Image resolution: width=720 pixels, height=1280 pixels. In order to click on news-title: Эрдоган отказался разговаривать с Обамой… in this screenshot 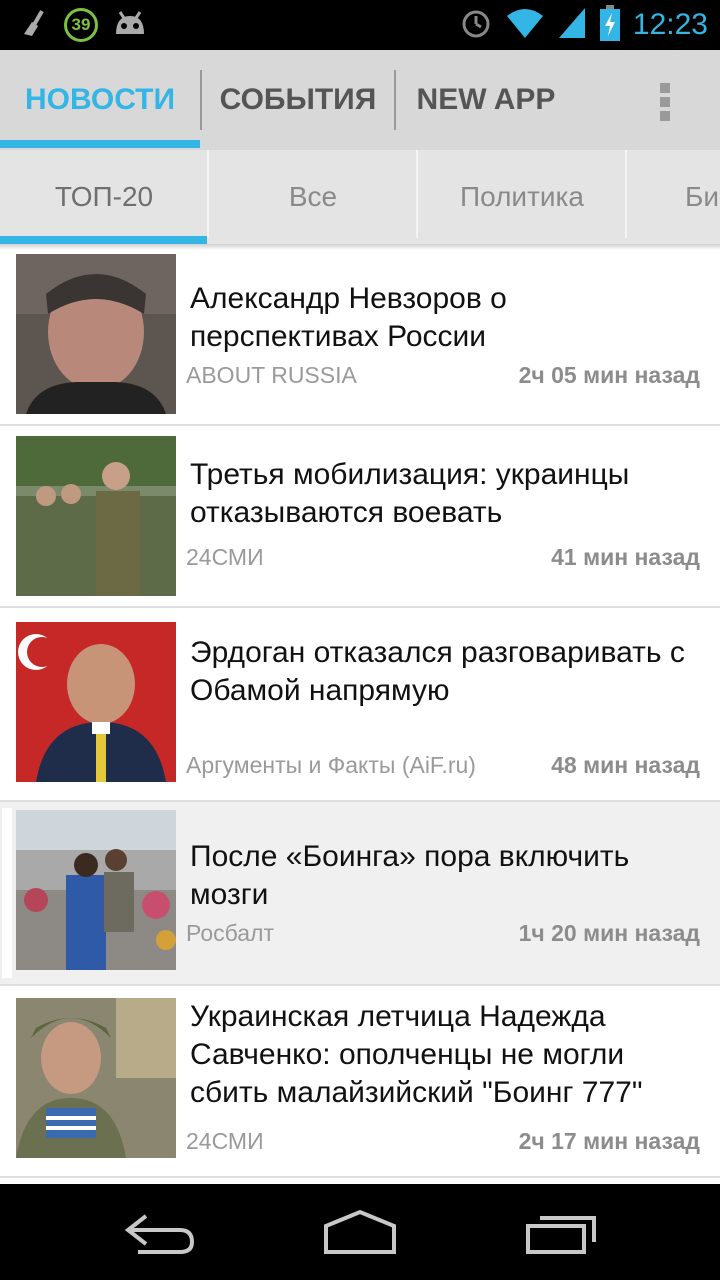, I will do `click(437, 671)`.